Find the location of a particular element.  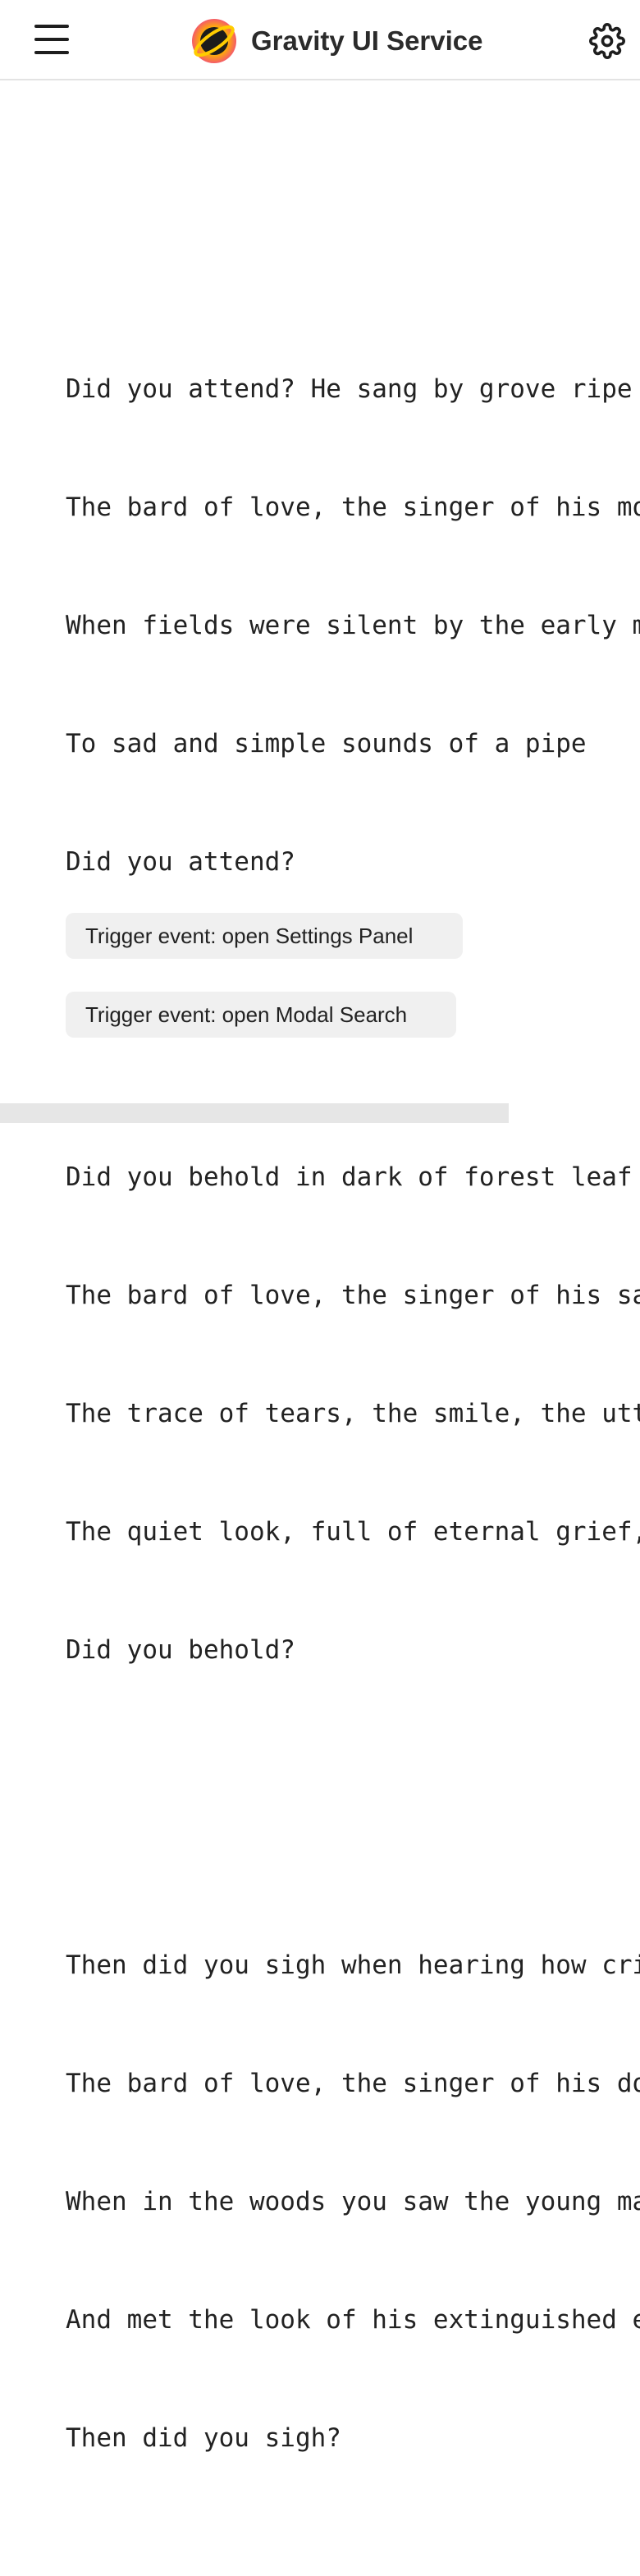

poem-line: The bard of love, the singer of his sad is located at coordinates (353, 1295).